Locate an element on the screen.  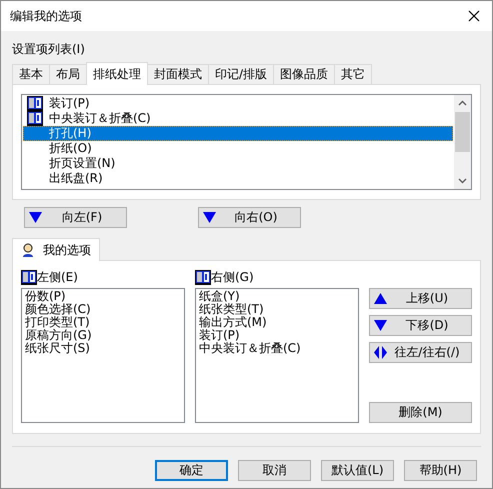
action-button: 删除(M) is located at coordinates (420, 412).